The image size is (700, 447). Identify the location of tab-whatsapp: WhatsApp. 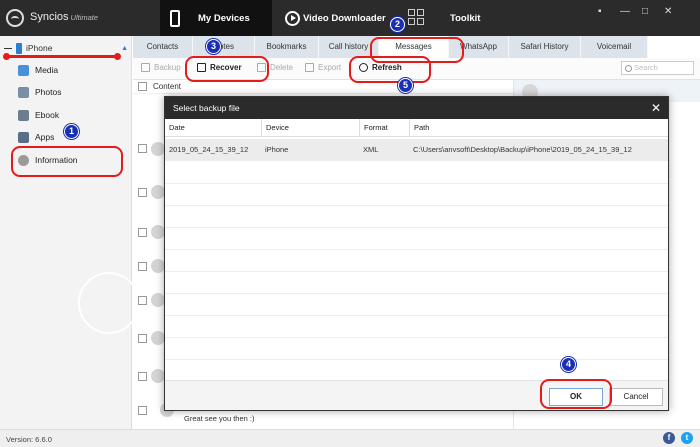
(479, 47).